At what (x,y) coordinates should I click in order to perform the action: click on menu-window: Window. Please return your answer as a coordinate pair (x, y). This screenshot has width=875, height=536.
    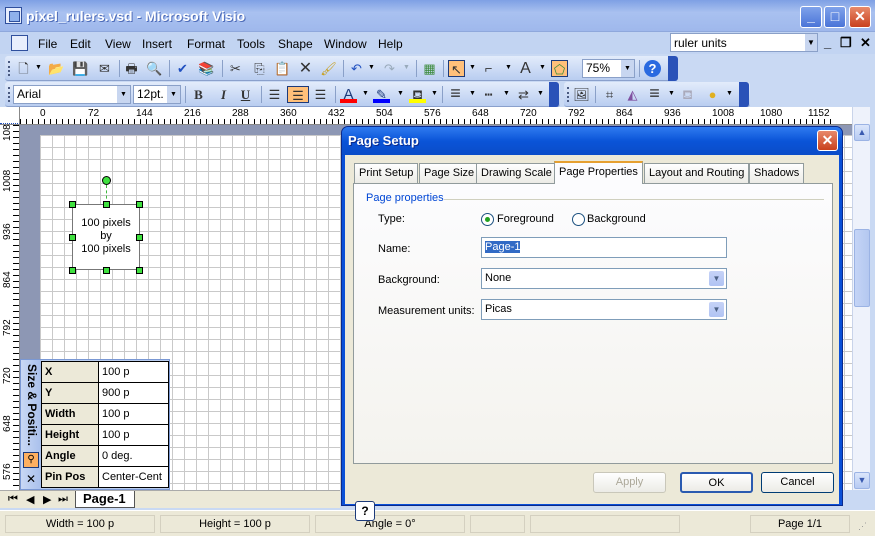
    Looking at the image, I should click on (345, 44).